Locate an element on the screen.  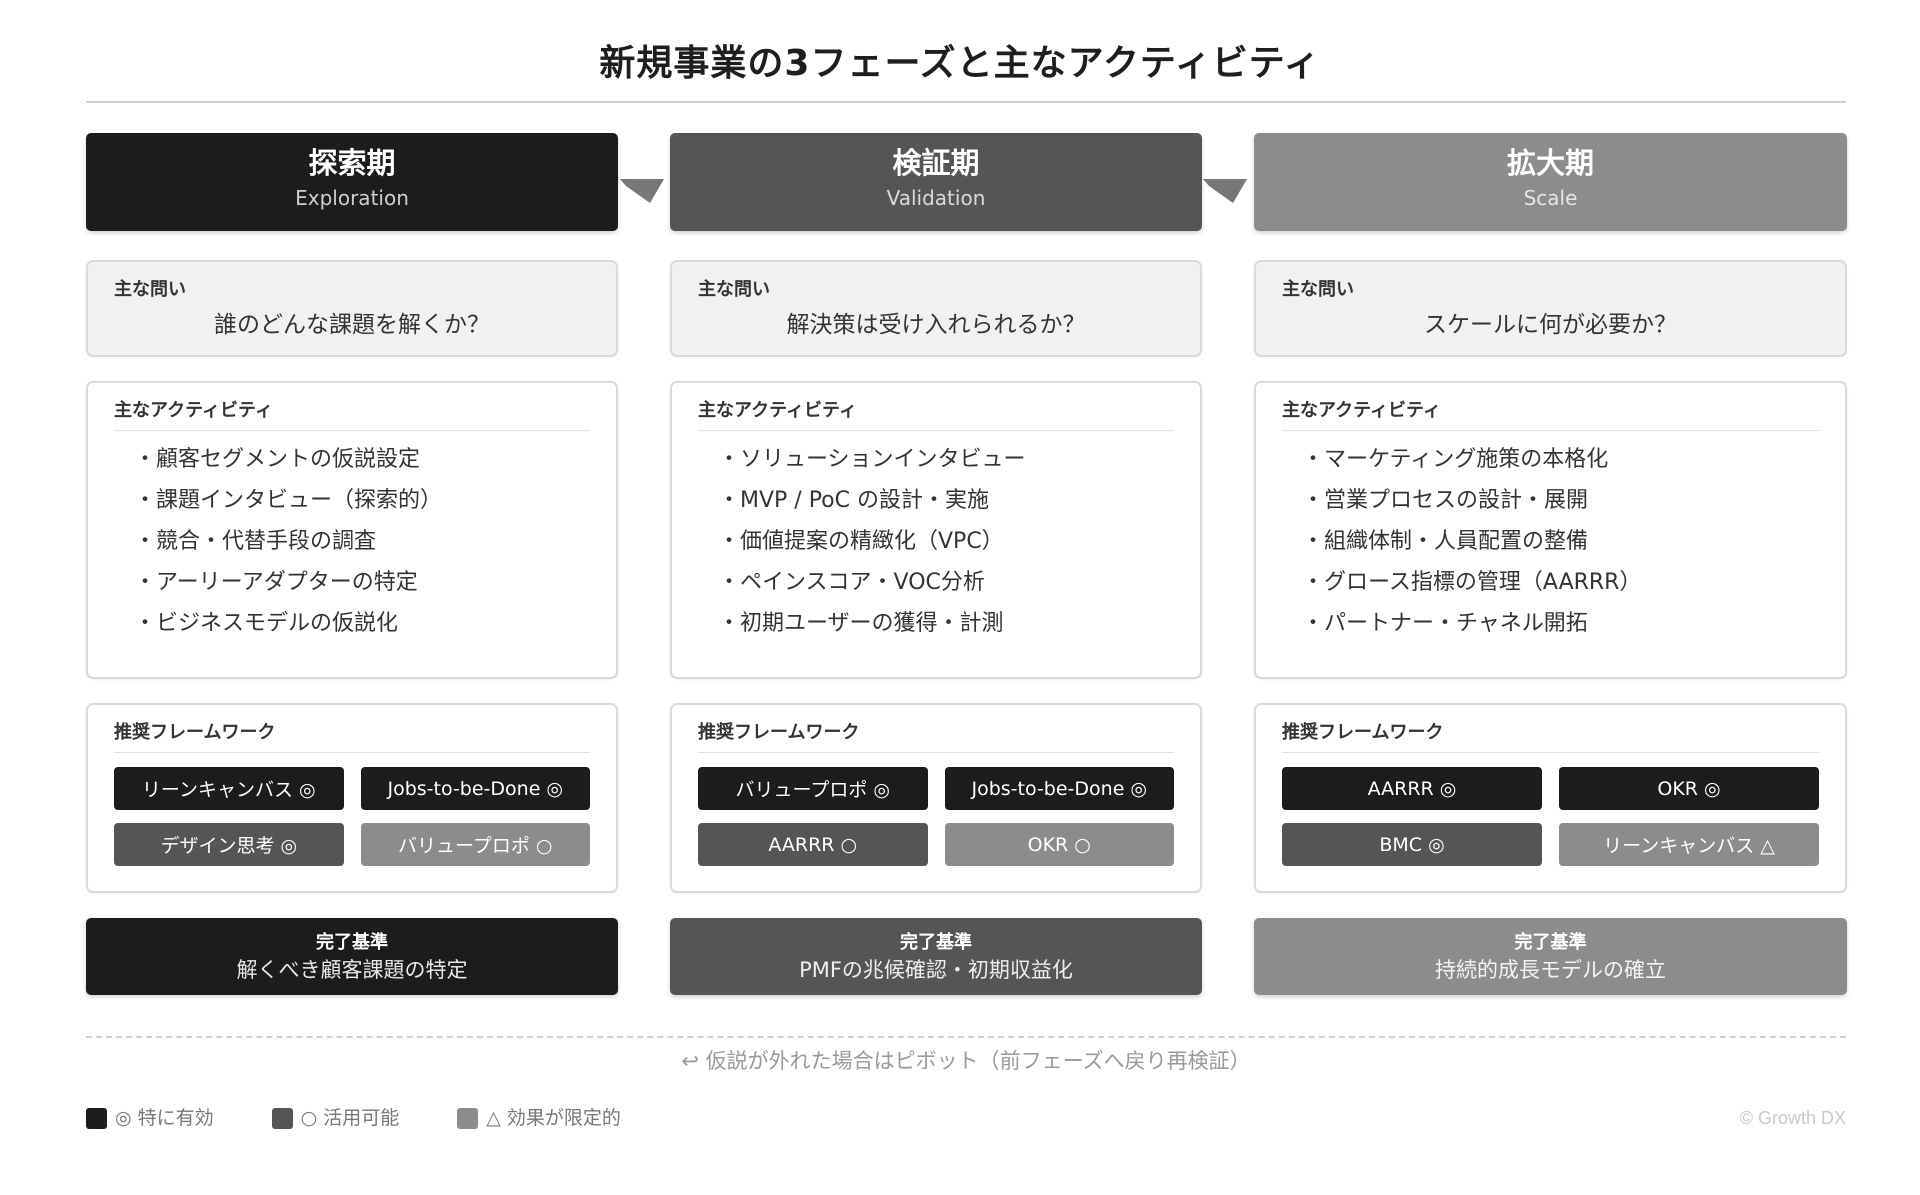
criteria-text: 解くべき顧客課題の特定 is located at coordinates (352, 970).